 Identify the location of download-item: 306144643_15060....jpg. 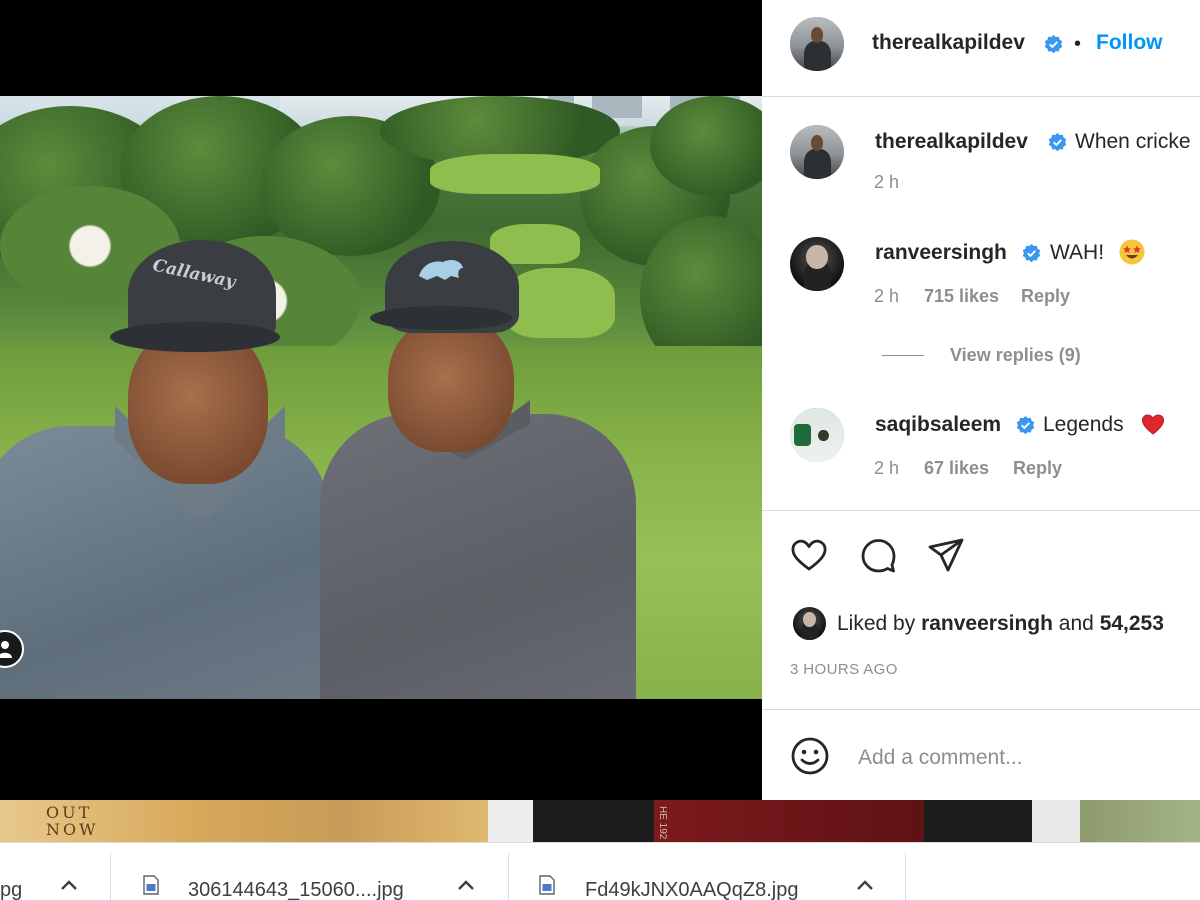
(310, 871).